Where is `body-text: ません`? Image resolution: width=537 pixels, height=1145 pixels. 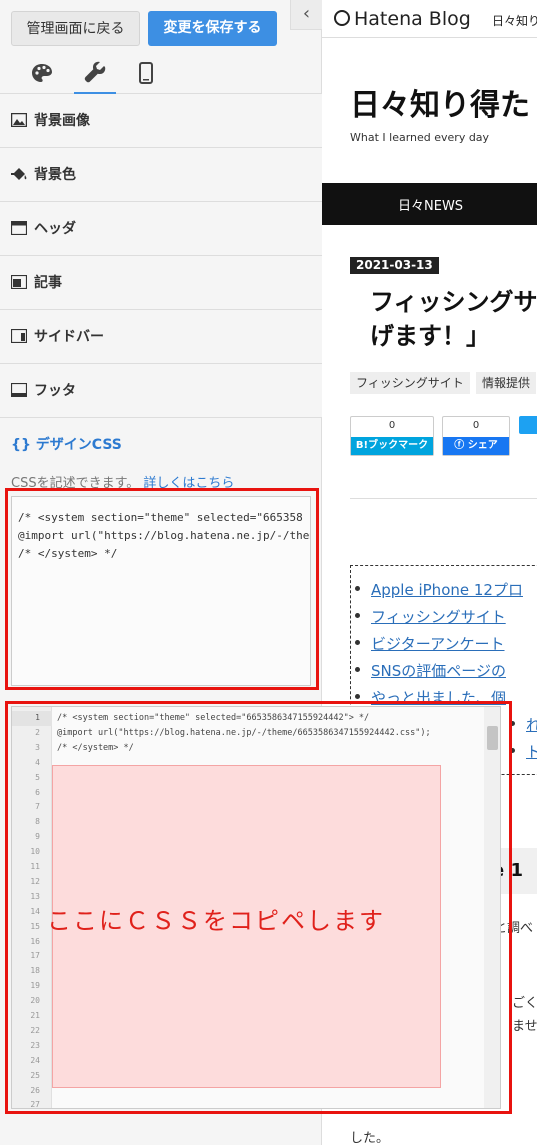
body-text: ません is located at coordinates (524, 1026).